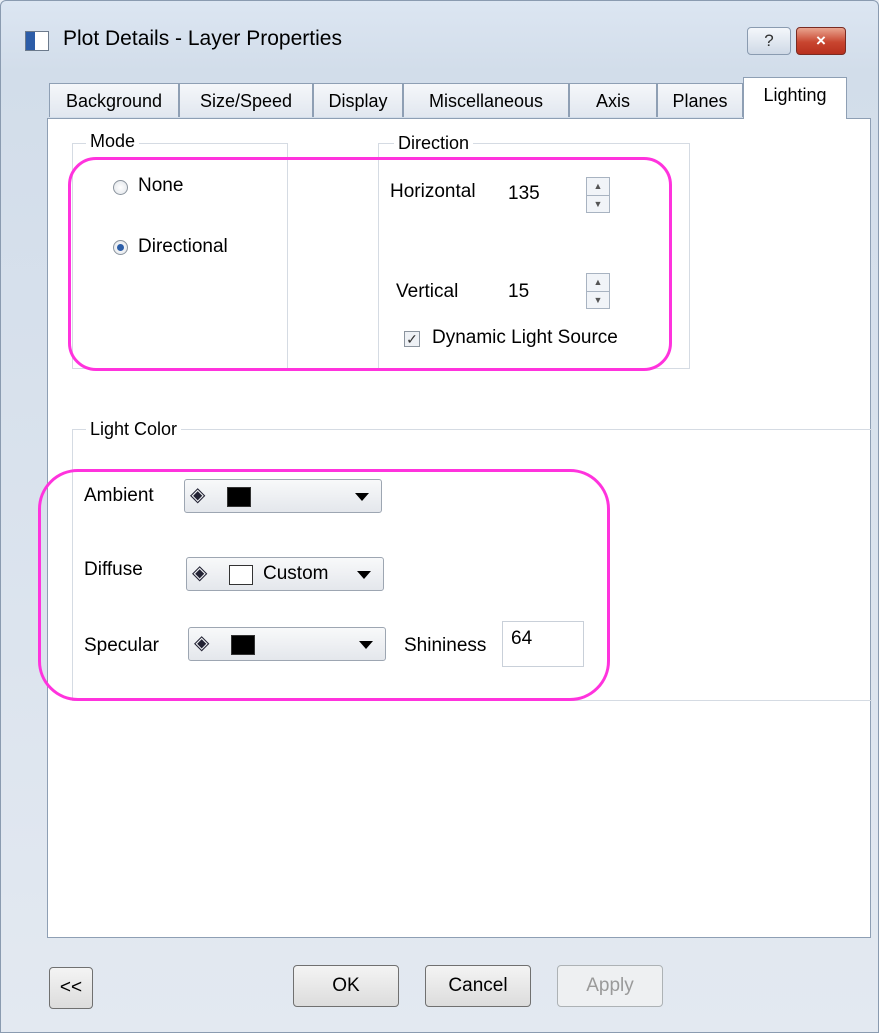 The image size is (879, 1033). Describe the element at coordinates (113, 141) in the screenshot. I see `mode-group-label: Mode` at that location.